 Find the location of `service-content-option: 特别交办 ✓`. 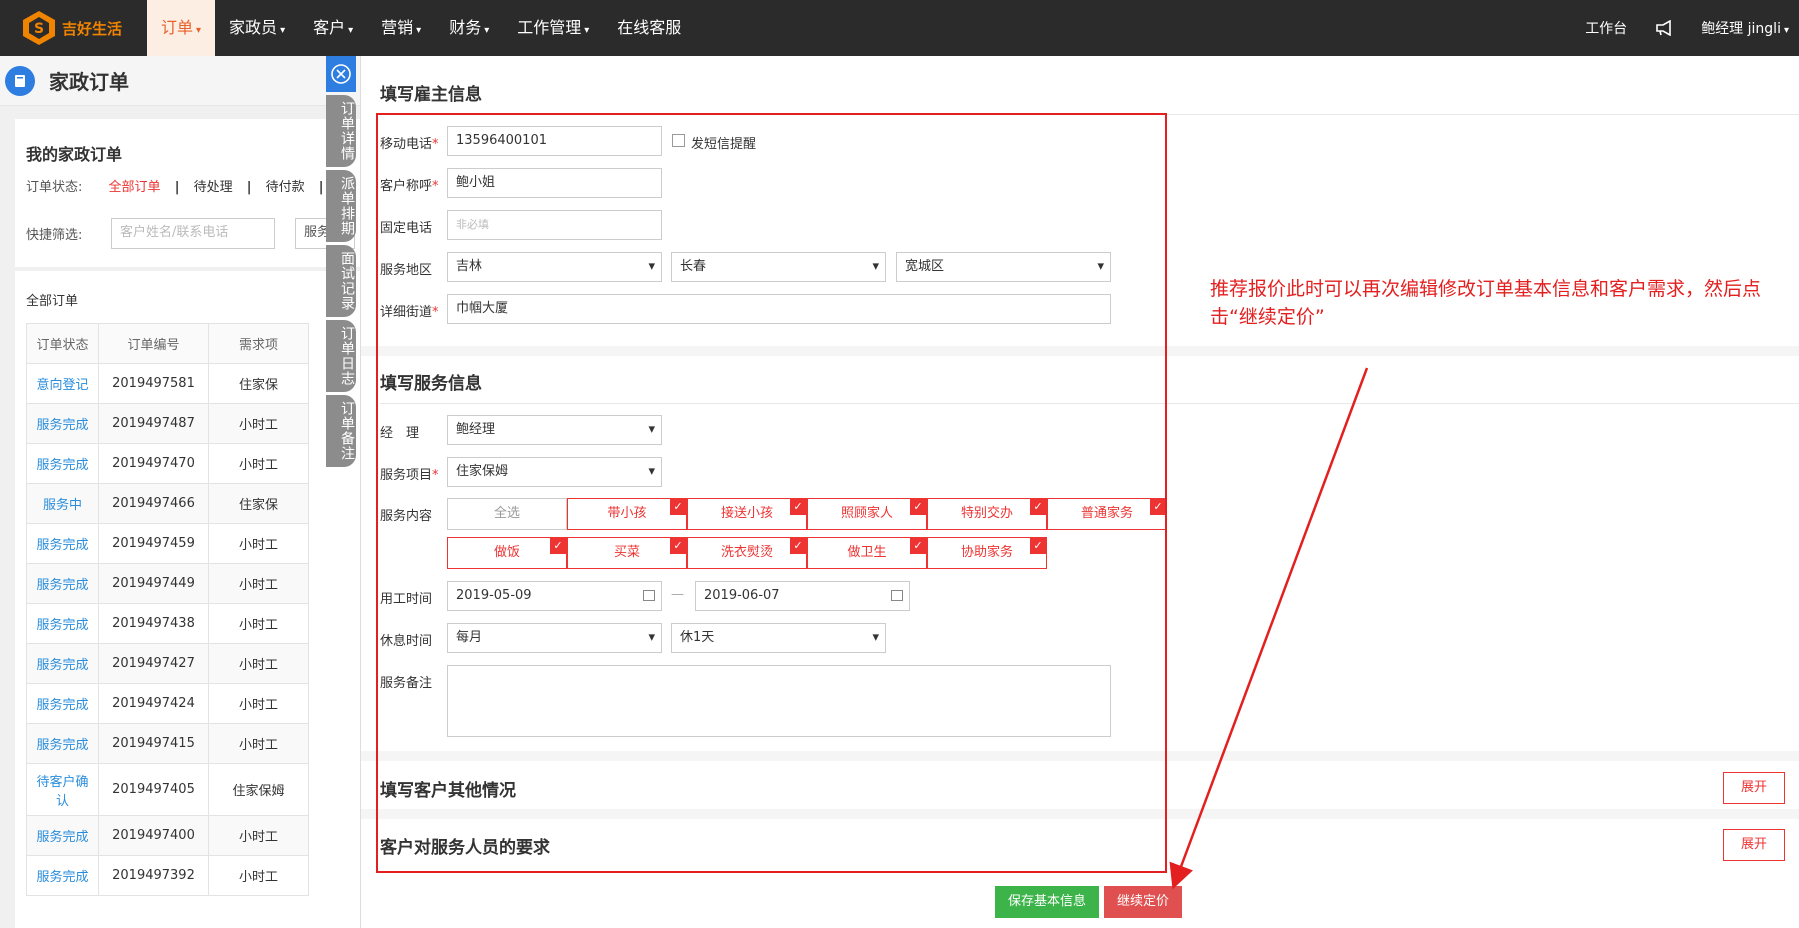

service-content-option: 特别交办 ✓ is located at coordinates (987, 514).